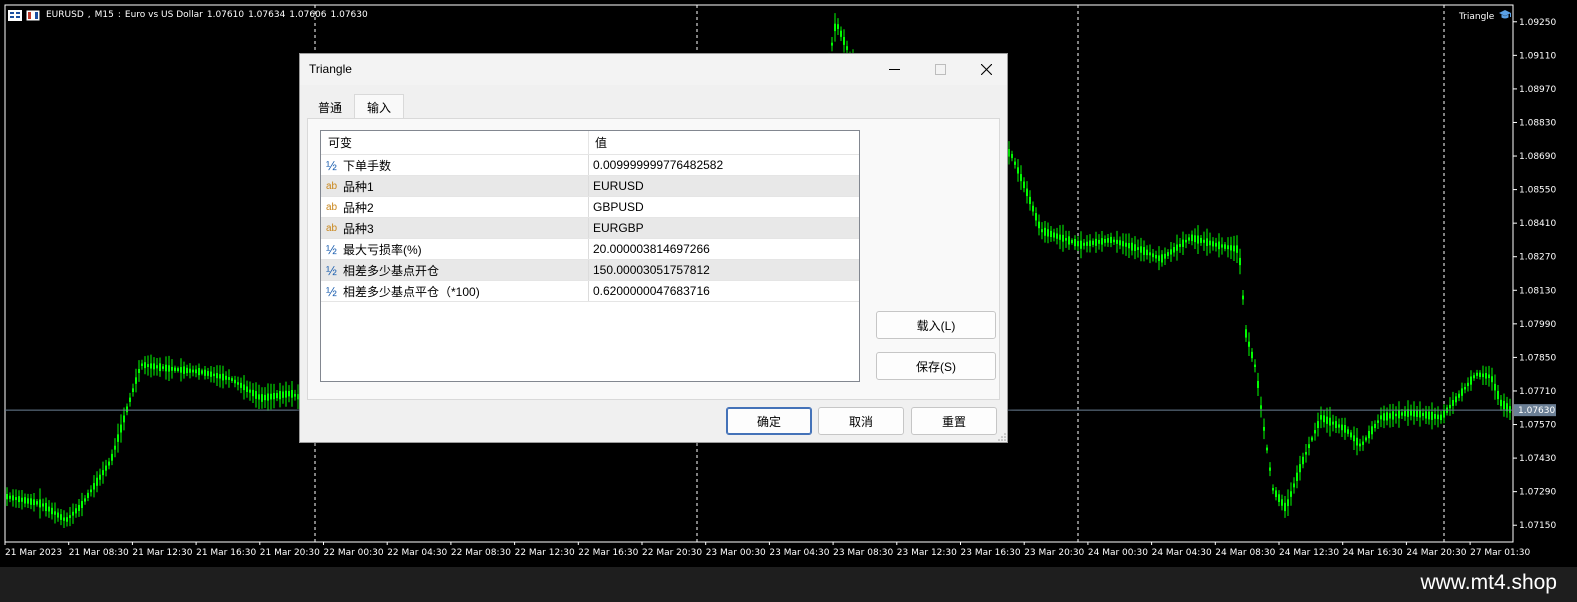  Describe the element at coordinates (1537, 426) in the screenshot. I see `price-tick-label: 1.07570` at that location.